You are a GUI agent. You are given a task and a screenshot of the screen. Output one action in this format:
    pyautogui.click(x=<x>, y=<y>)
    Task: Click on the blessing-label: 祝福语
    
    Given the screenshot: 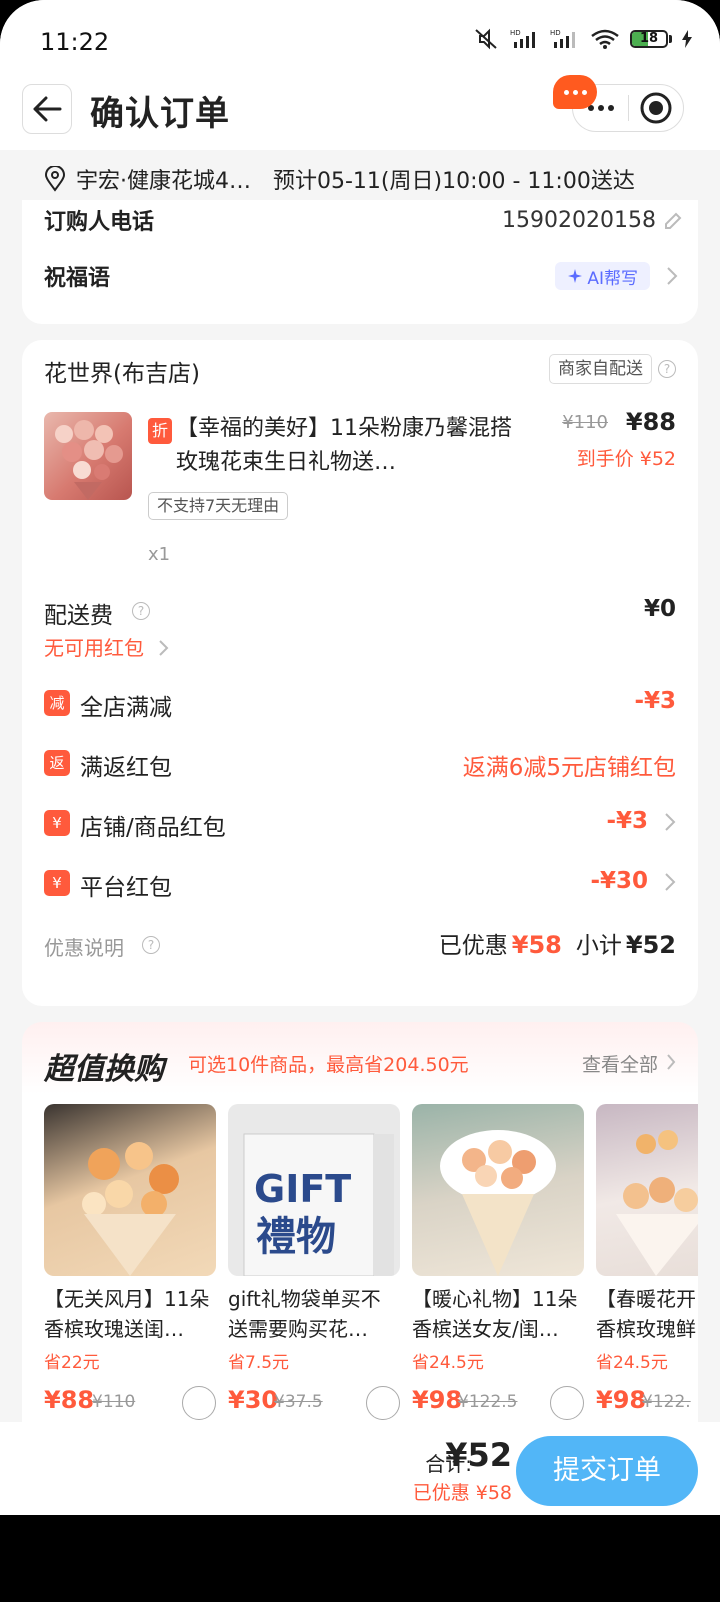 What is the action you would take?
    pyautogui.click(x=77, y=278)
    